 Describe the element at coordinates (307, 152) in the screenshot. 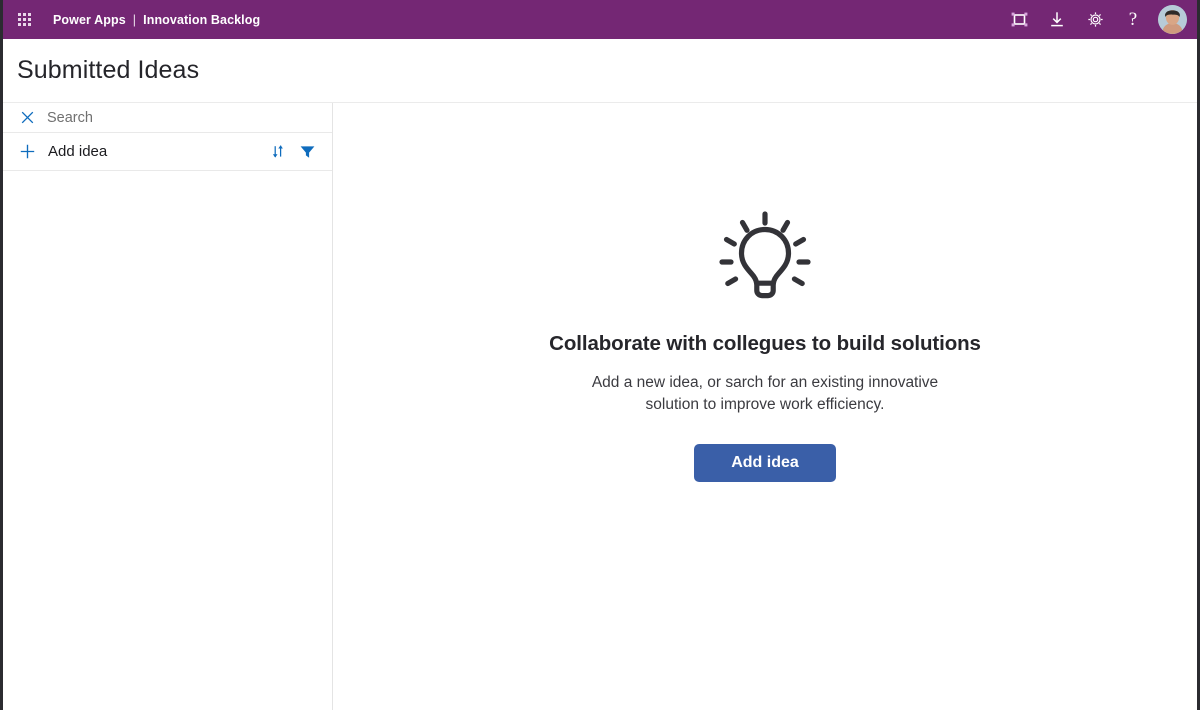

I see `filter-icon` at that location.